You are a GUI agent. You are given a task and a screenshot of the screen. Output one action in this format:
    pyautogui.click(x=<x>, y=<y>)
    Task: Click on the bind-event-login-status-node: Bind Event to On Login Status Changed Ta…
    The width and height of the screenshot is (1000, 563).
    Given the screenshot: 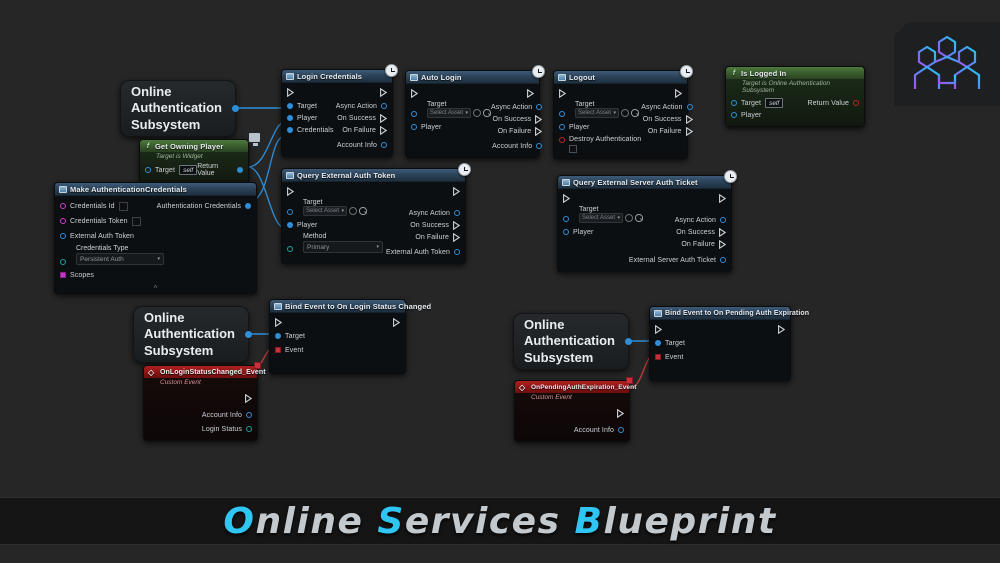 What is the action you would take?
    pyautogui.click(x=350, y=336)
    